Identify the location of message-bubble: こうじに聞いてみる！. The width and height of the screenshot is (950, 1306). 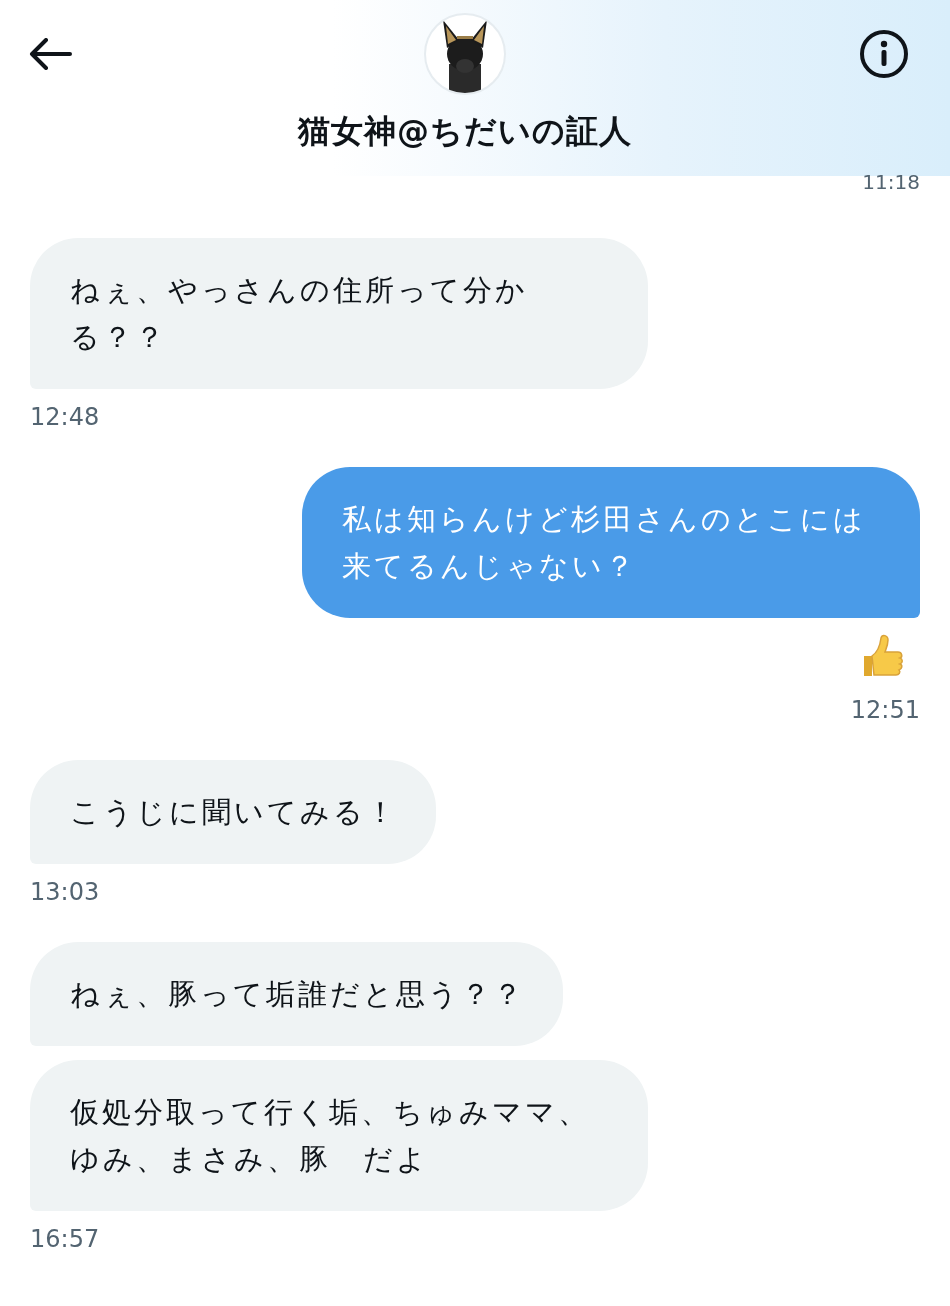
(233, 812).